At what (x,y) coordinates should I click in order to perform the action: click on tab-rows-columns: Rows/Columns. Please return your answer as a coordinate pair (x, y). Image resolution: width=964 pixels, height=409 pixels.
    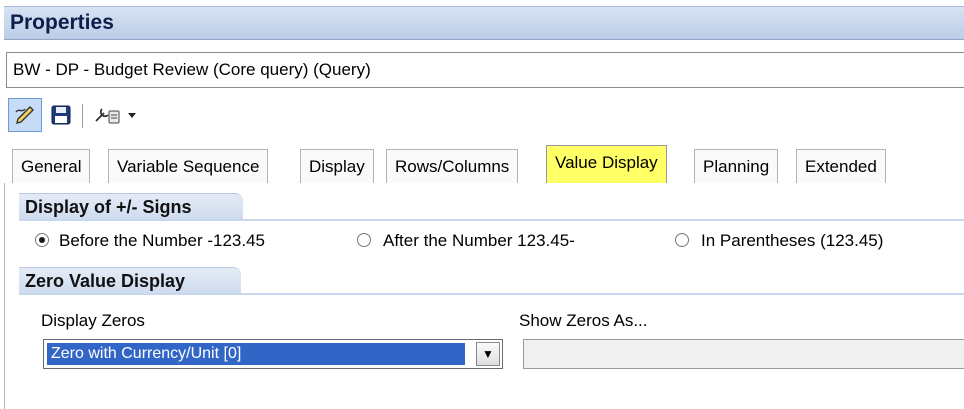
    Looking at the image, I should click on (452, 166).